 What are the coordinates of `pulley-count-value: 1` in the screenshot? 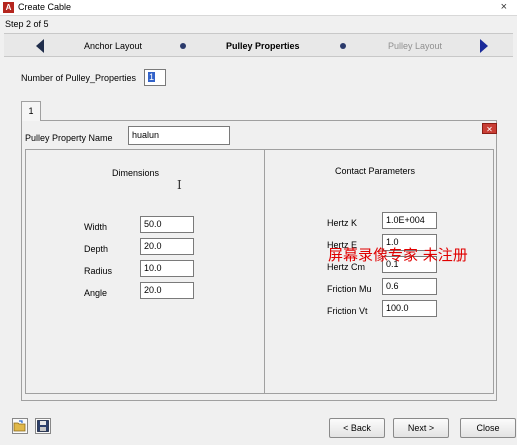 It's located at (152, 77).